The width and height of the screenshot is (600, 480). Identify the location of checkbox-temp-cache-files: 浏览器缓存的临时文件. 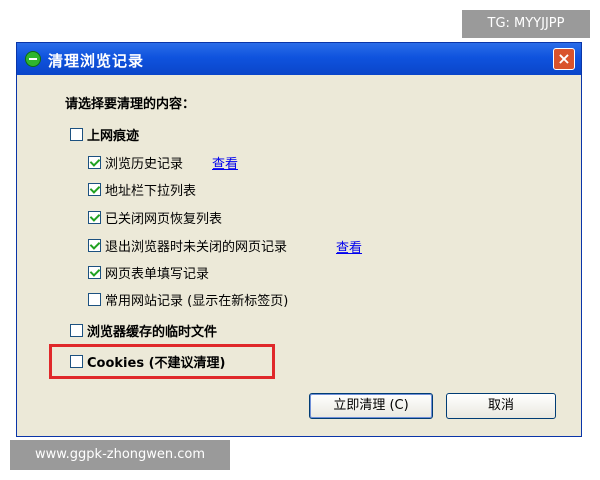
(144, 330).